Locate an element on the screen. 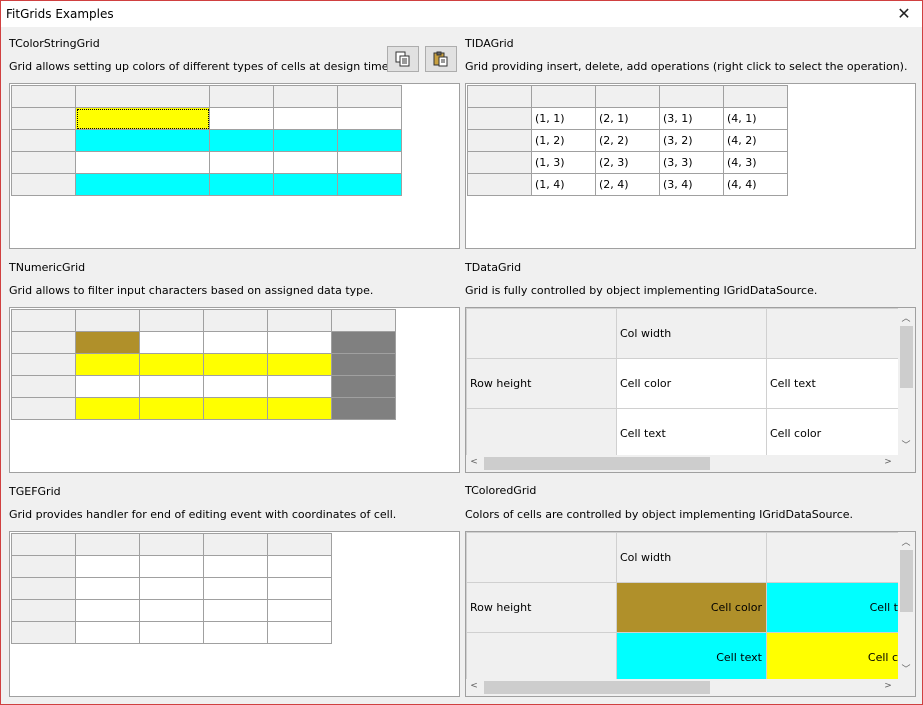 This screenshot has height=705, width=923. grid-cell: (2, 3) is located at coordinates (627, 162).